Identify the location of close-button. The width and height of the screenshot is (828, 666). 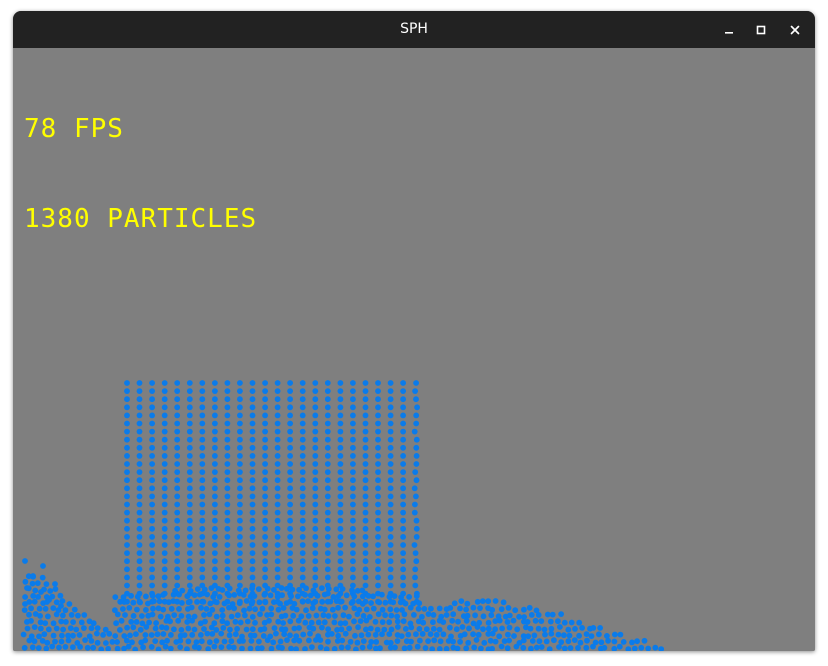
(795, 30).